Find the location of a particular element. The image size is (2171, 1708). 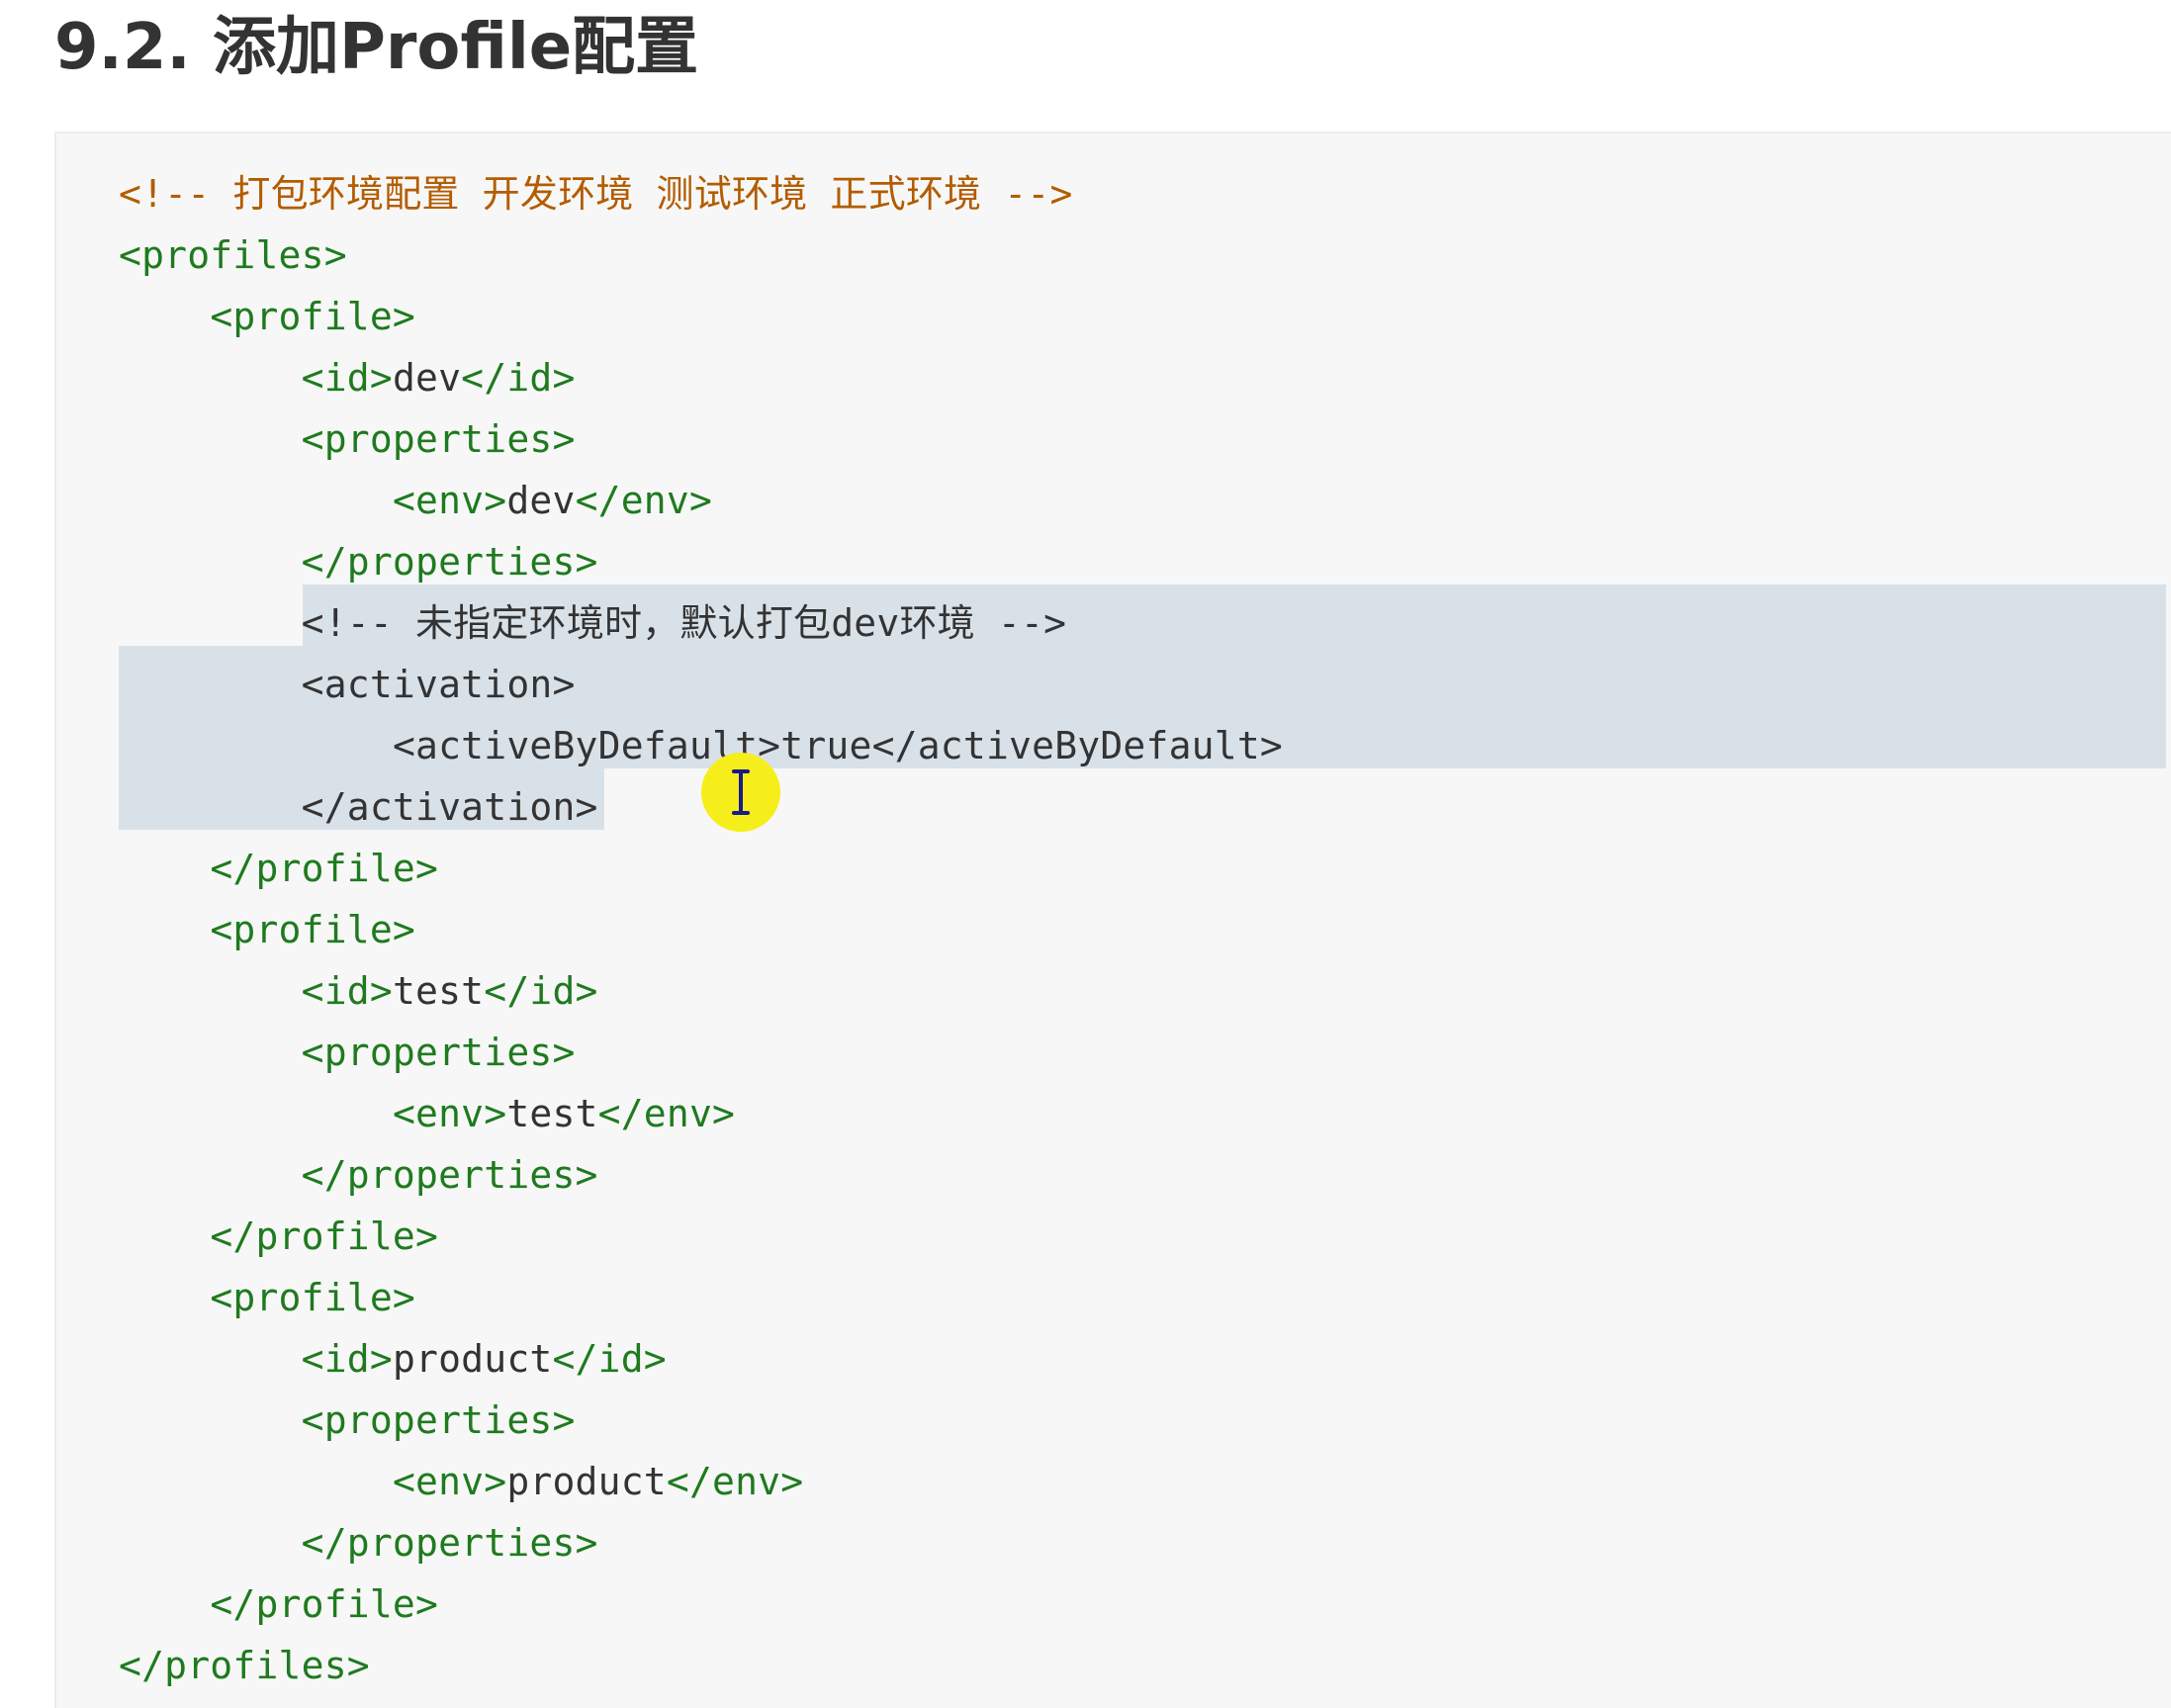

code-line: <id>test</id> is located at coordinates (358, 991).